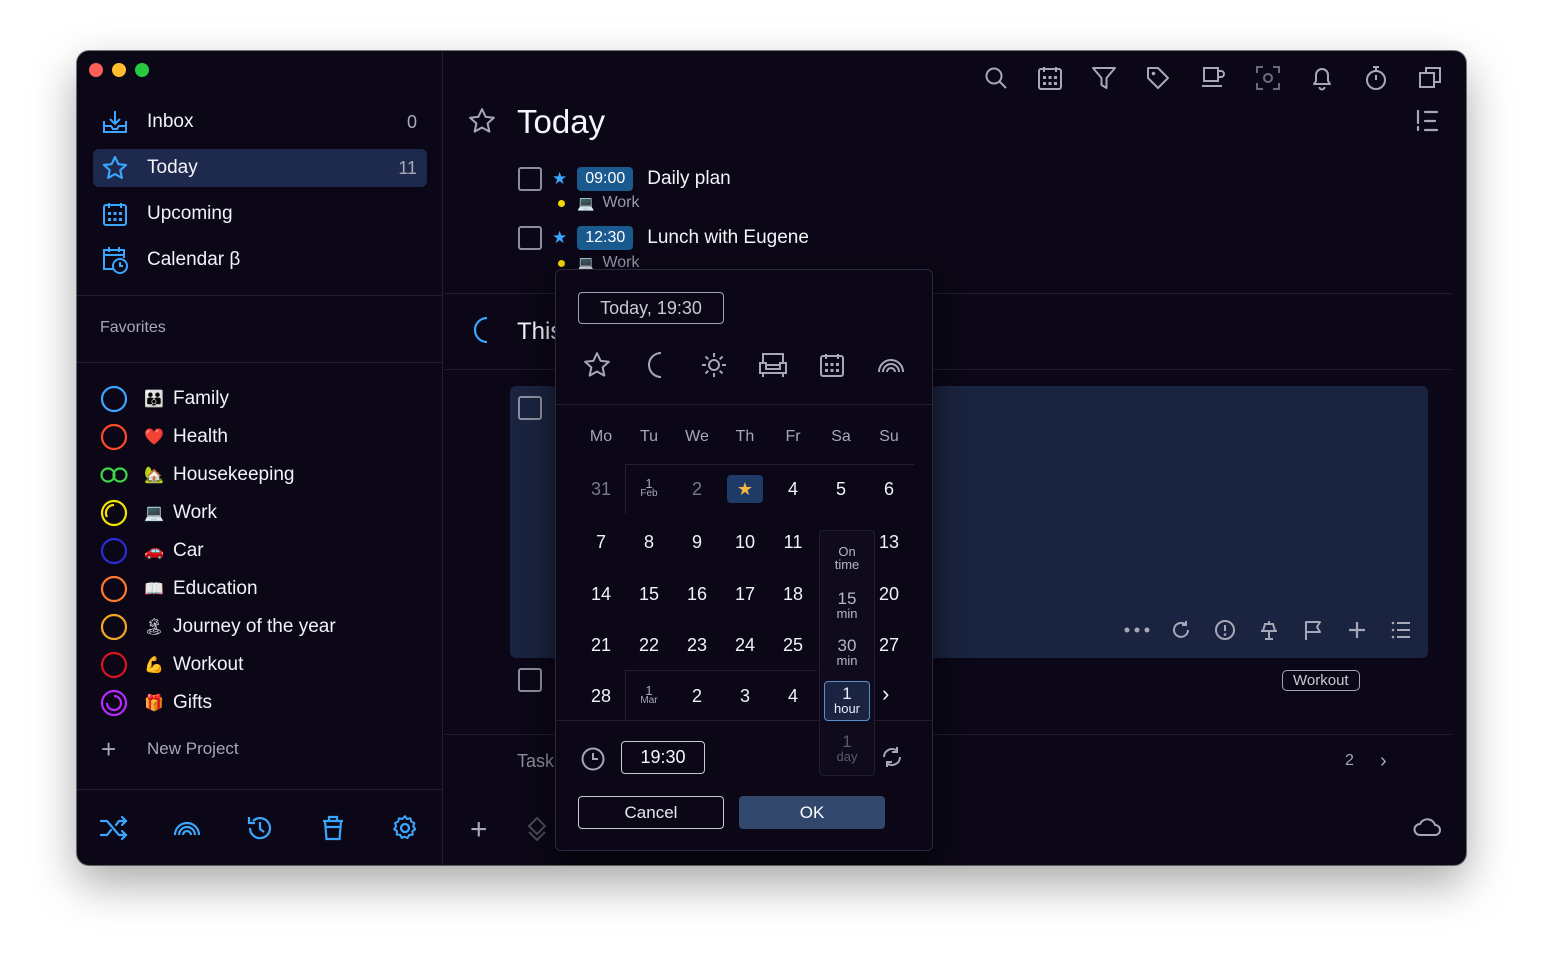 This screenshot has width=1542, height=966. I want to click on checklist-icon, so click(1401, 630).